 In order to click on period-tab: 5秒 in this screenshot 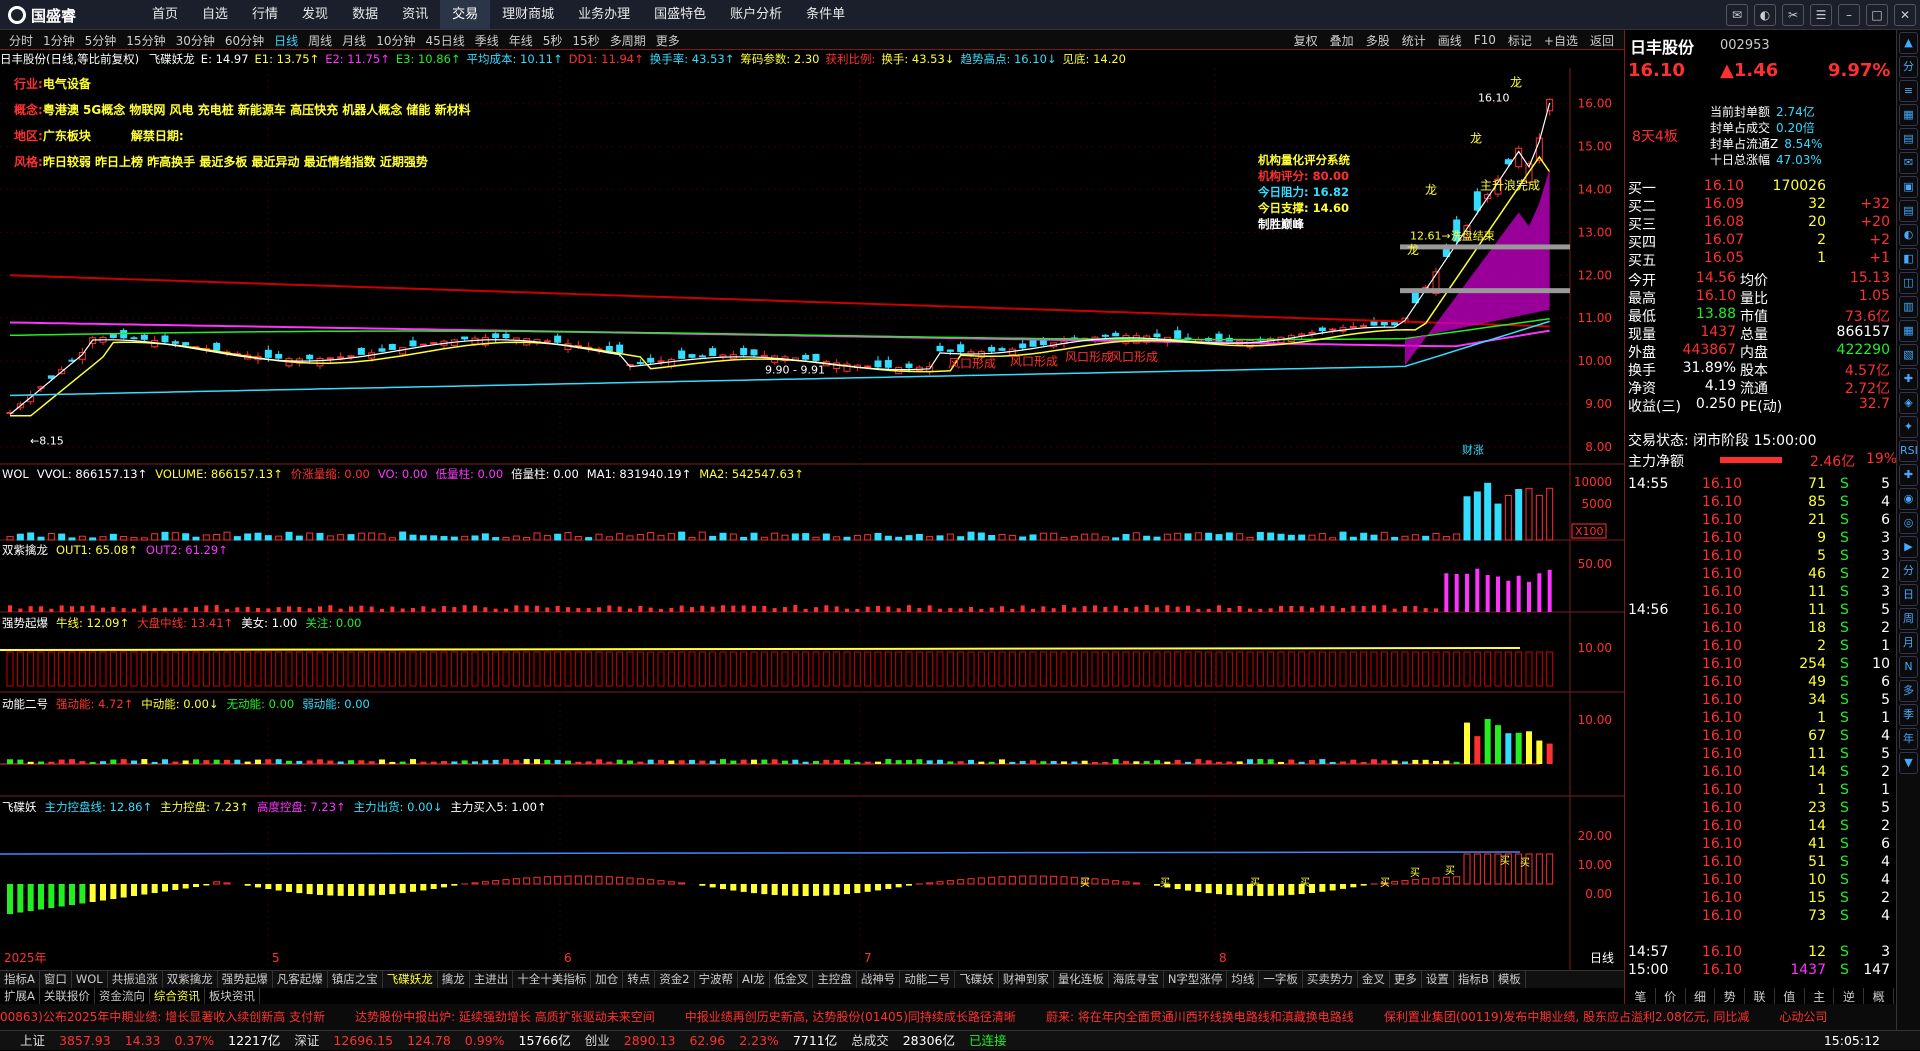, I will do `click(553, 40)`.